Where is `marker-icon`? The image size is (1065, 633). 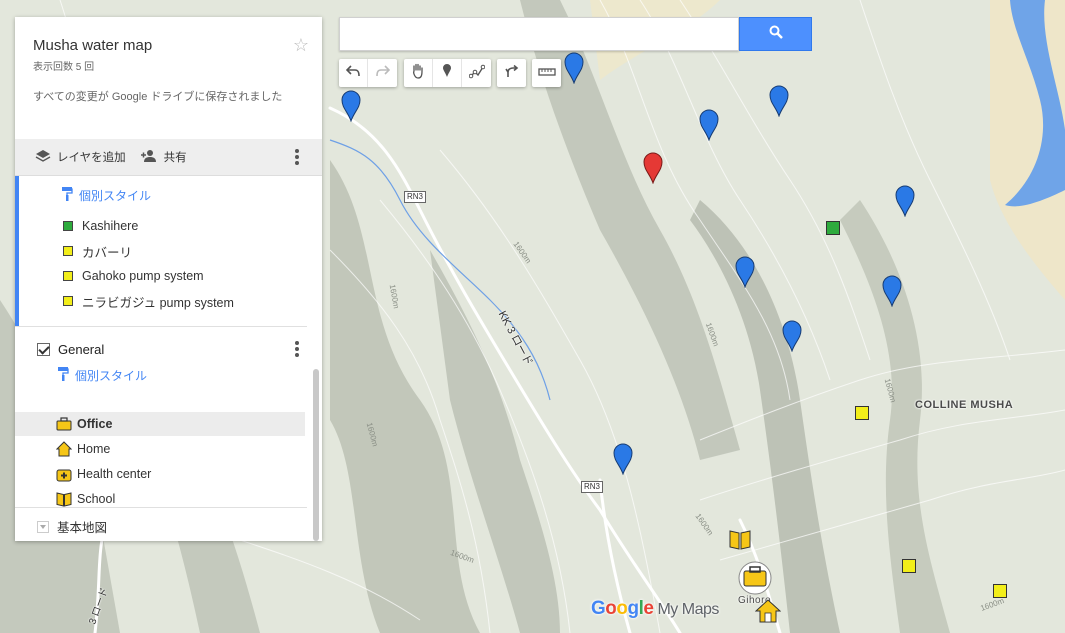
marker-icon is located at coordinates (447, 73).